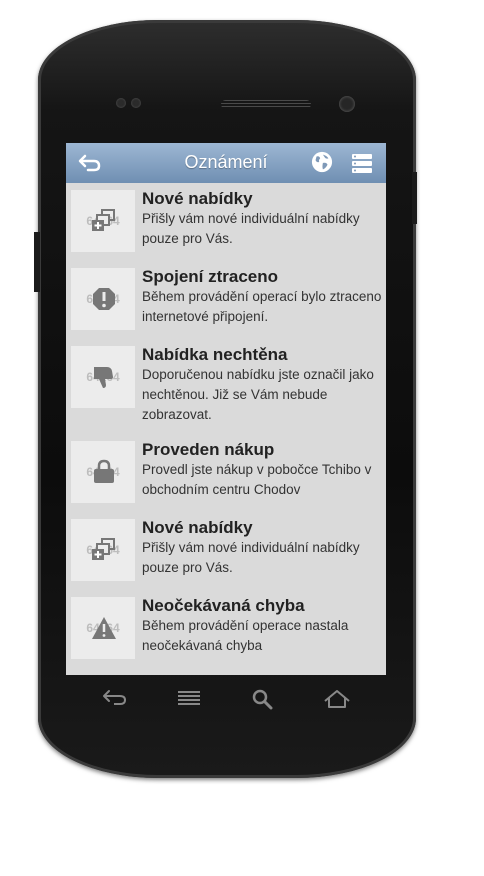 This screenshot has width=484, height=876. Describe the element at coordinates (189, 698) in the screenshot. I see `menu-nav-icon` at that location.